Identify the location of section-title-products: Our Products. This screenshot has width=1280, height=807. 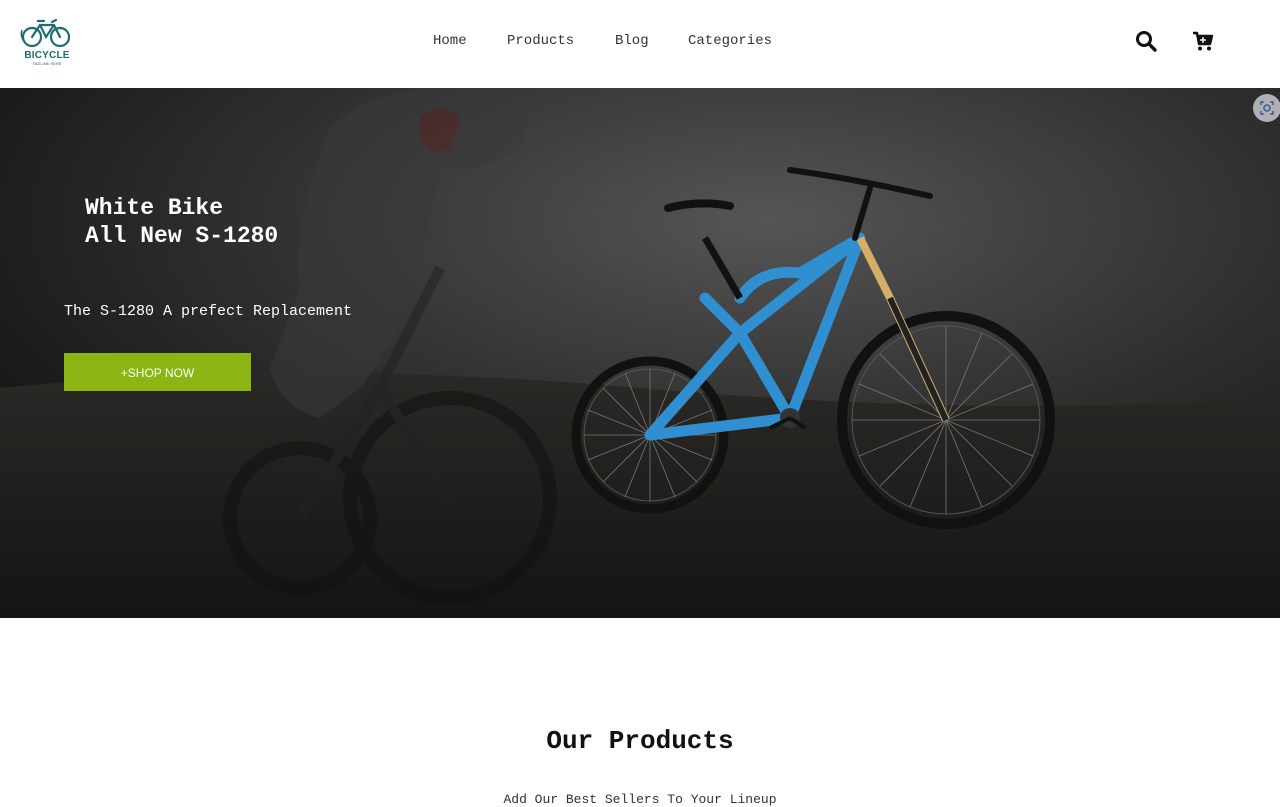
(640, 741).